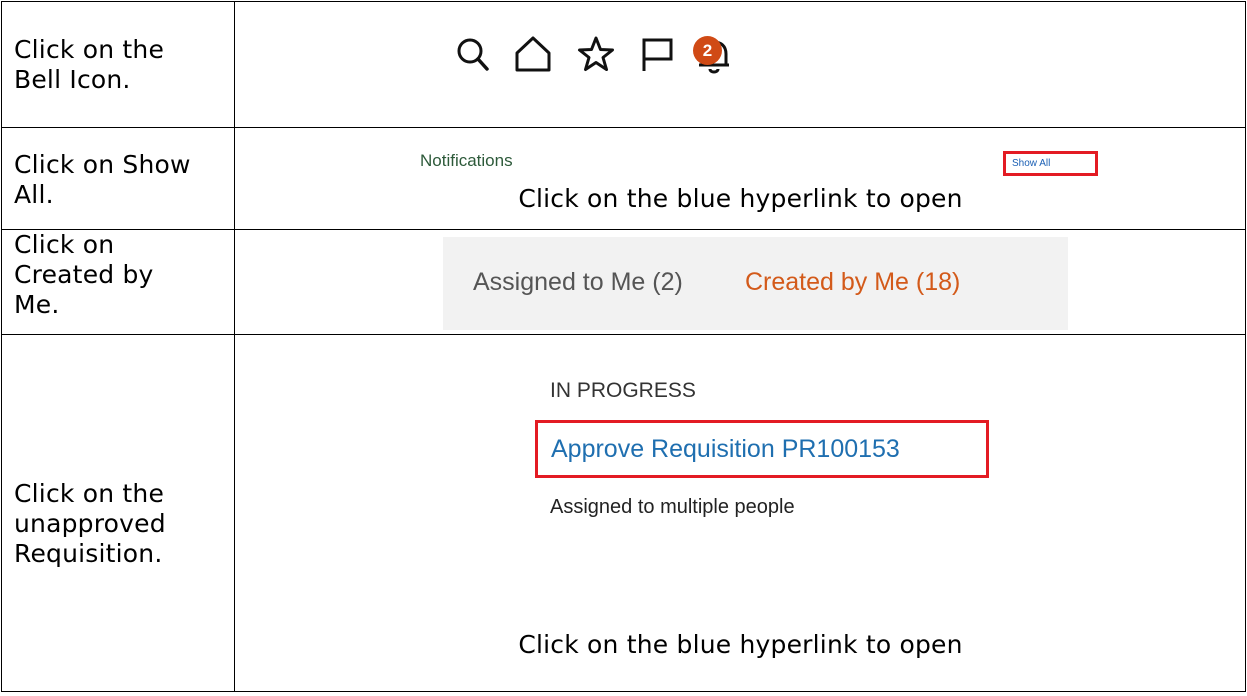 This screenshot has width=1247, height=696. I want to click on step-instruction: Click on Created by Me., so click(84, 274).